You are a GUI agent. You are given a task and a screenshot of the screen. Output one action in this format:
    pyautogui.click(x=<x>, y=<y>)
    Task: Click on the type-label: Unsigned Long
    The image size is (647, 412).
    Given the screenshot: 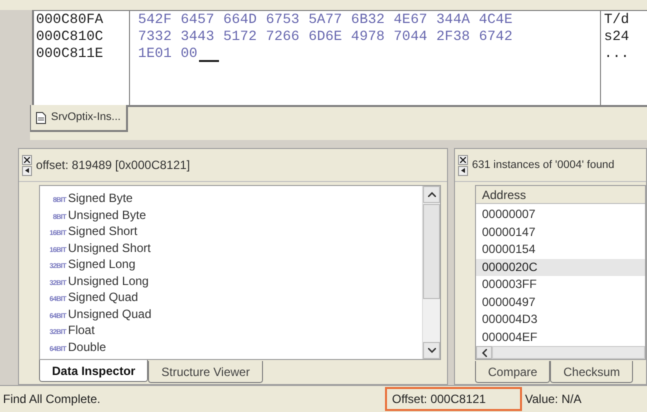 What is the action you would take?
    pyautogui.click(x=108, y=281)
    